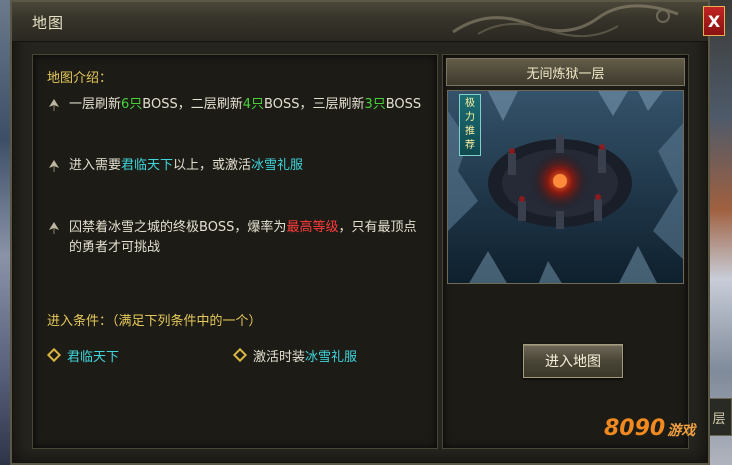 This screenshot has width=732, height=465. Describe the element at coordinates (470, 117) in the screenshot. I see `badge-char: 力` at that location.